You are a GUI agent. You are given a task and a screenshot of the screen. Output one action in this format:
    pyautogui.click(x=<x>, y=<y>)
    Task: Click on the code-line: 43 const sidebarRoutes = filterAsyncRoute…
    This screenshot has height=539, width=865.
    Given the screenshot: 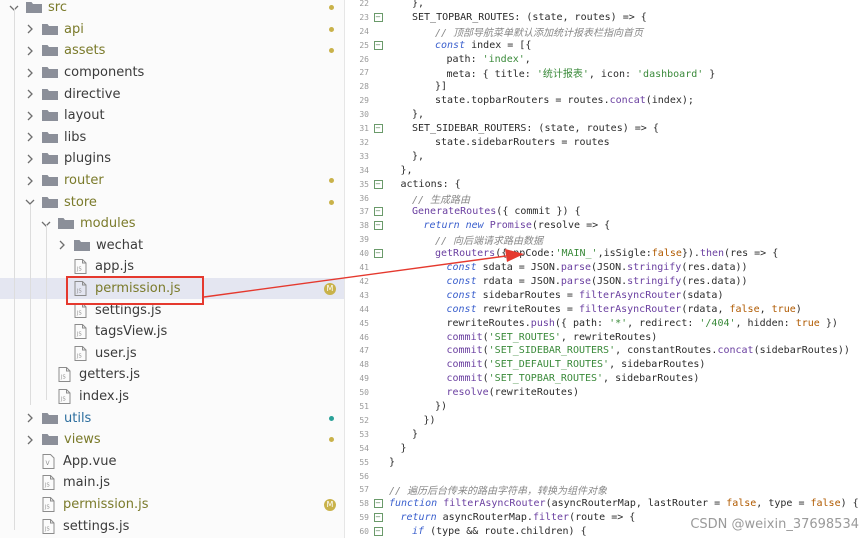 What is the action you would take?
    pyautogui.click(x=605, y=295)
    